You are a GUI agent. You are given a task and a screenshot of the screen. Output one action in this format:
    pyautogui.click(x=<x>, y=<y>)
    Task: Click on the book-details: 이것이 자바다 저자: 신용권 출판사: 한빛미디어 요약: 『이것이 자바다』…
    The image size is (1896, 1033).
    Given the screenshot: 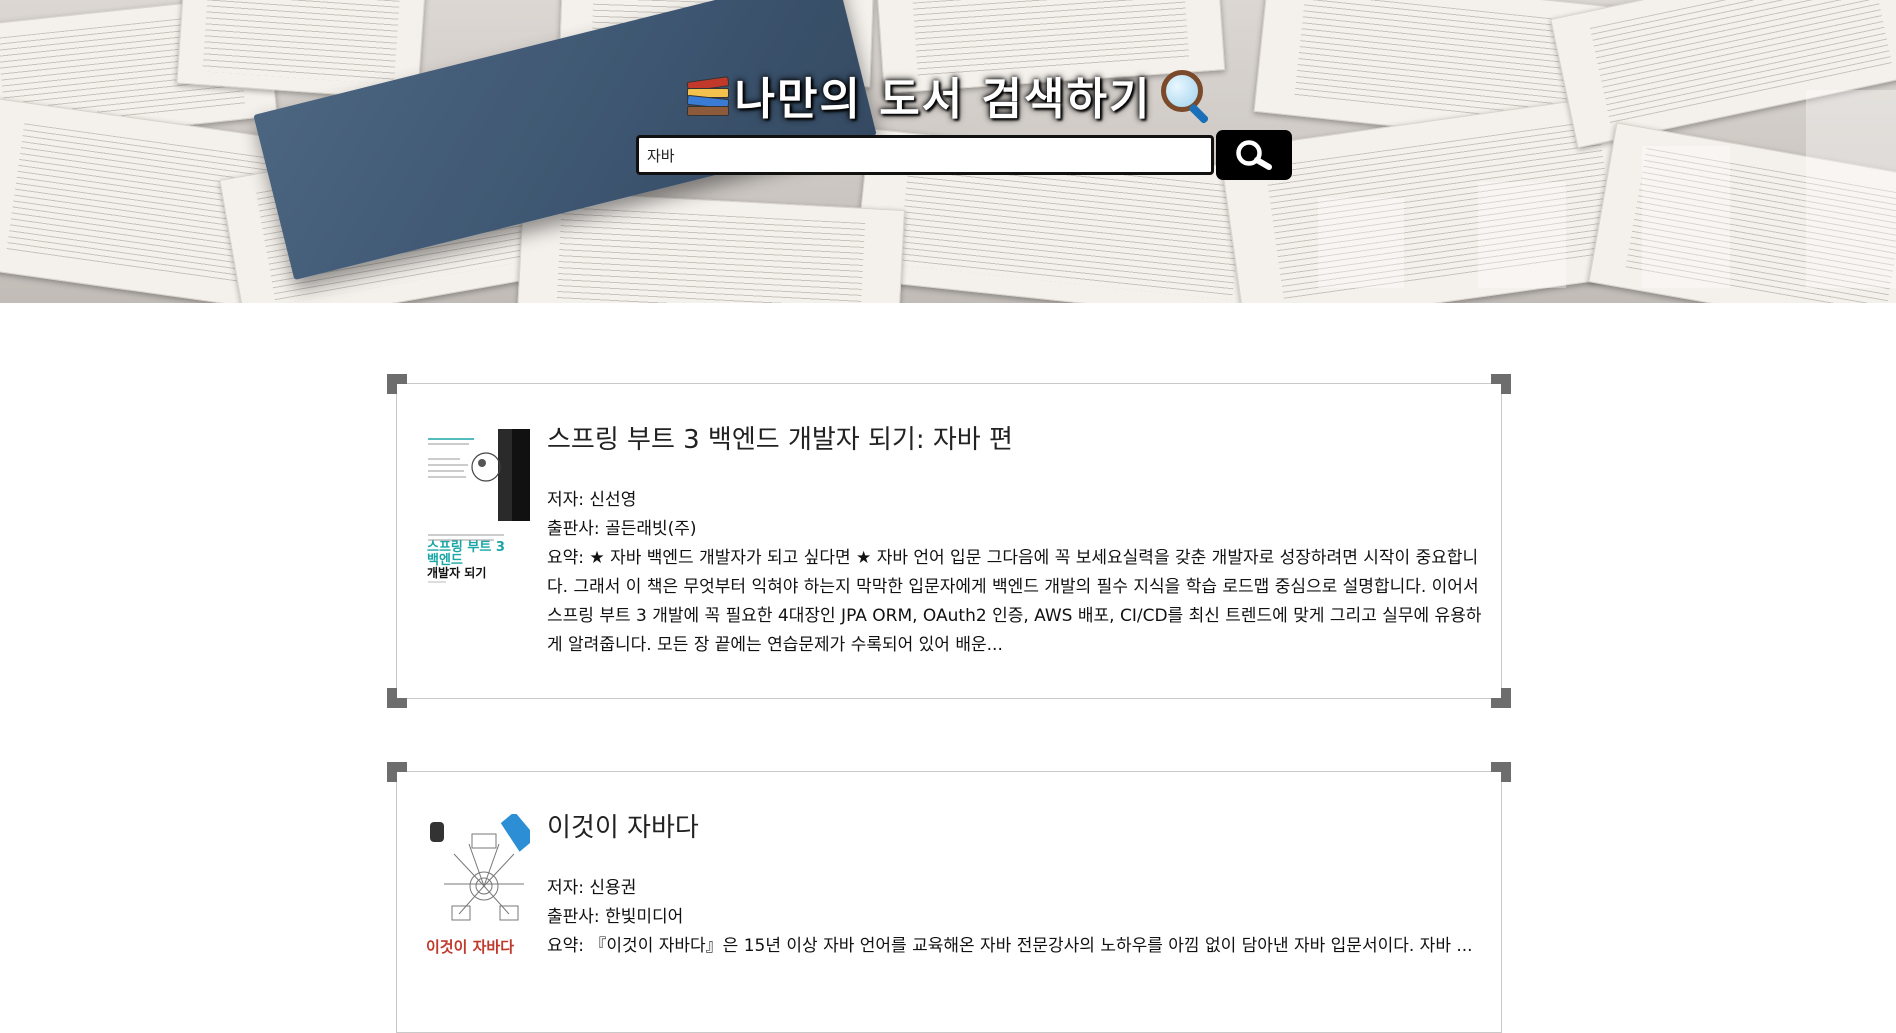 What is the action you would take?
    pyautogui.click(x=1014, y=885)
    